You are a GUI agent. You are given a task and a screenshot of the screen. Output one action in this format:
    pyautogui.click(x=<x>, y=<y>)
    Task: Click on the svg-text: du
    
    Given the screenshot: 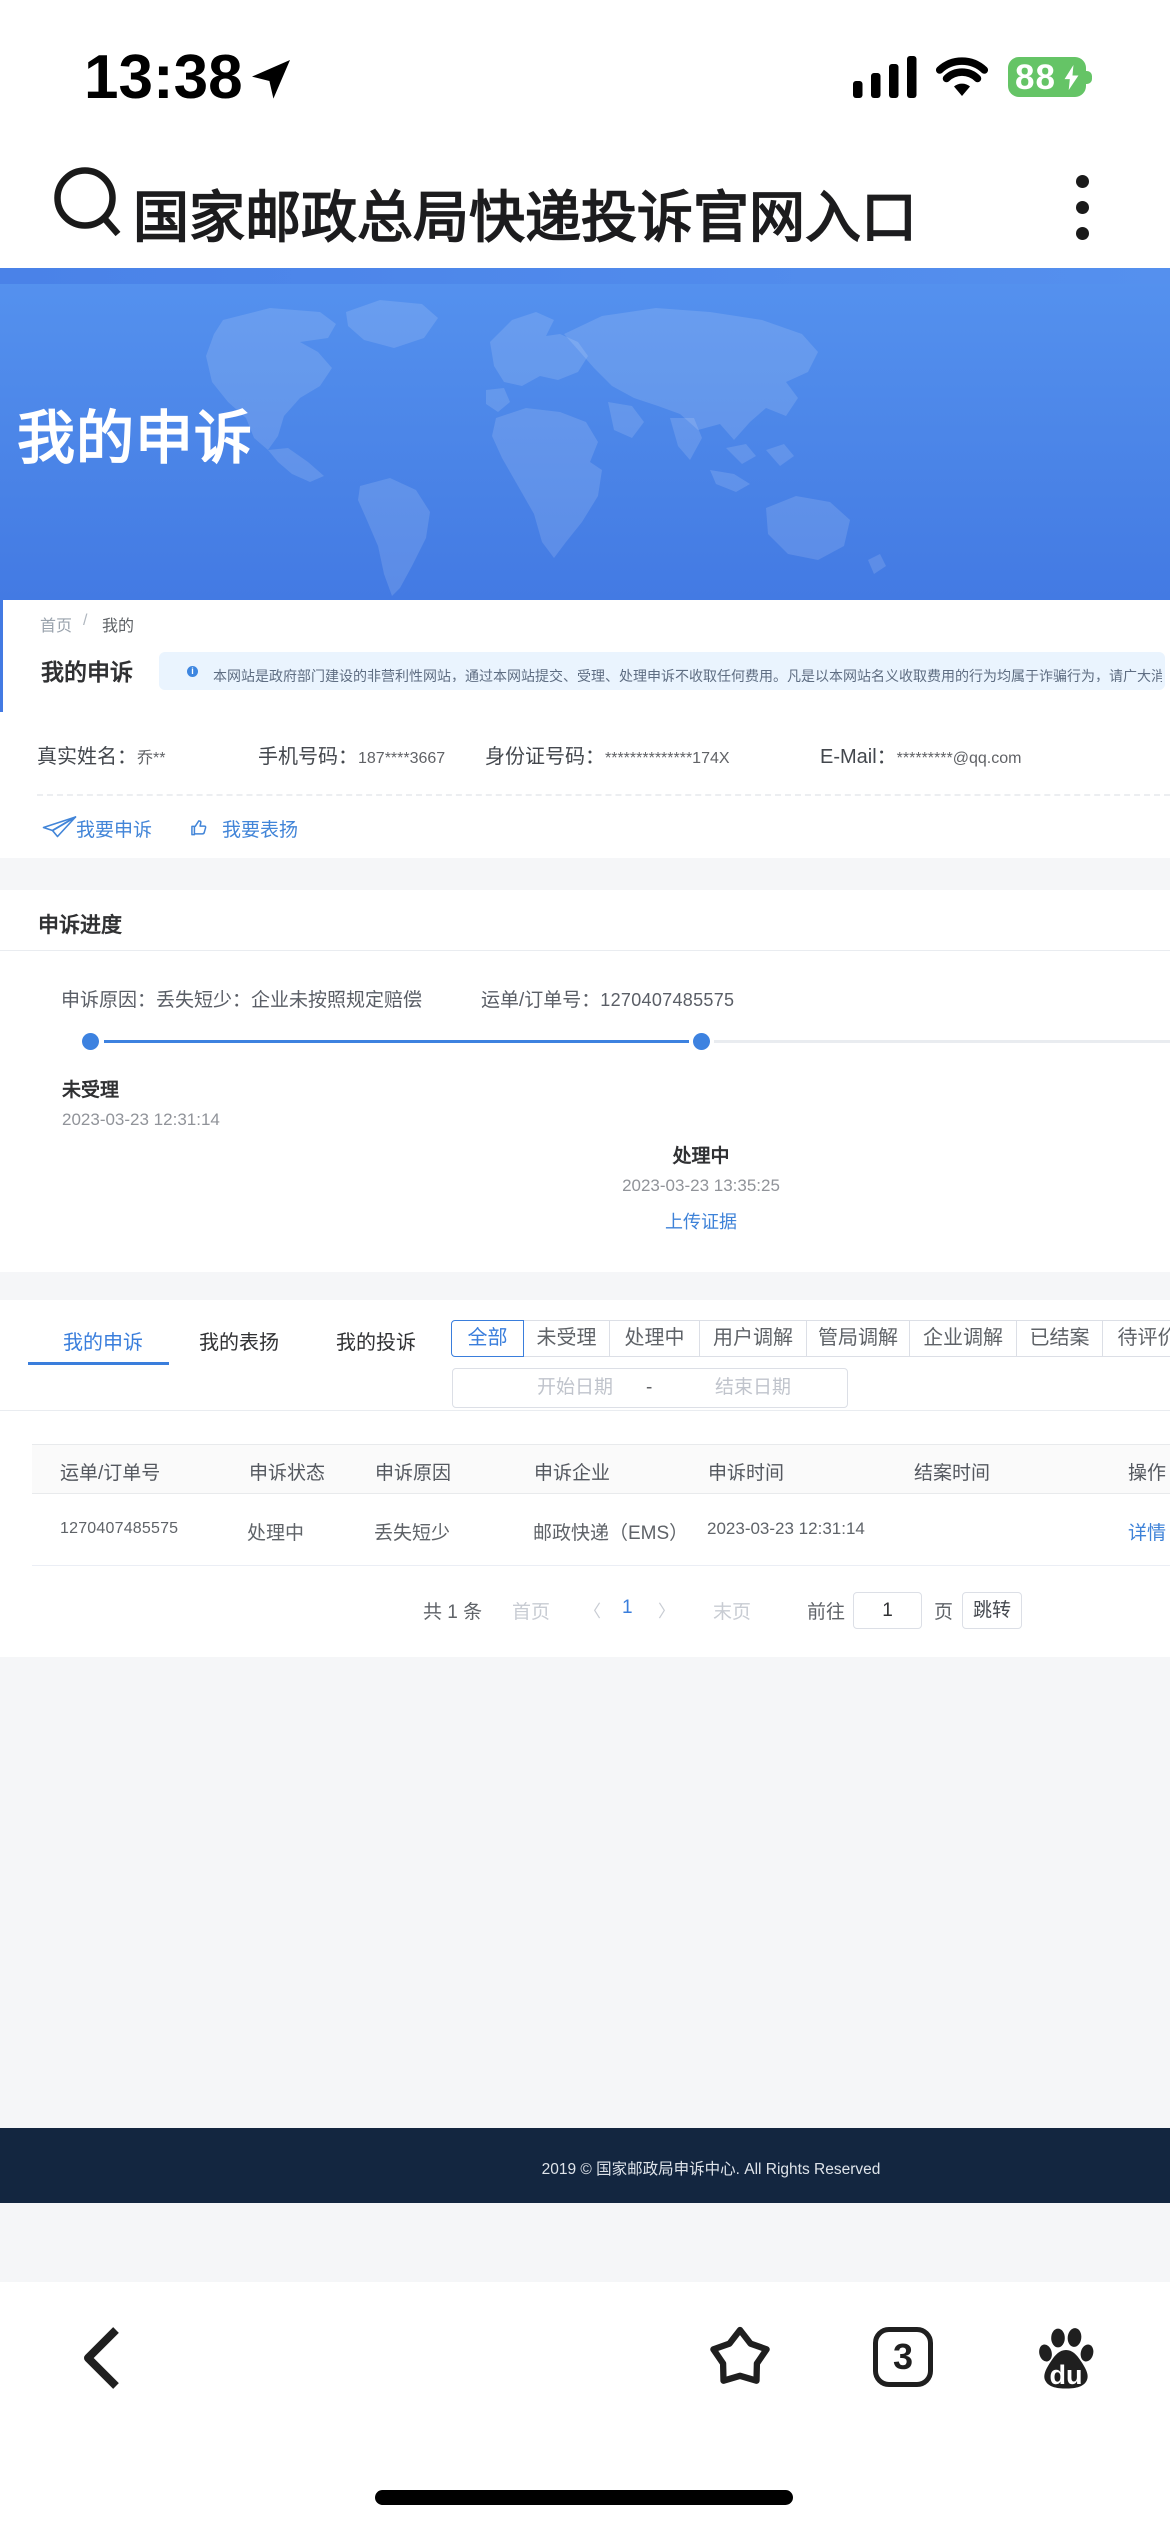 What is the action you would take?
    pyautogui.click(x=1066, y=2375)
    